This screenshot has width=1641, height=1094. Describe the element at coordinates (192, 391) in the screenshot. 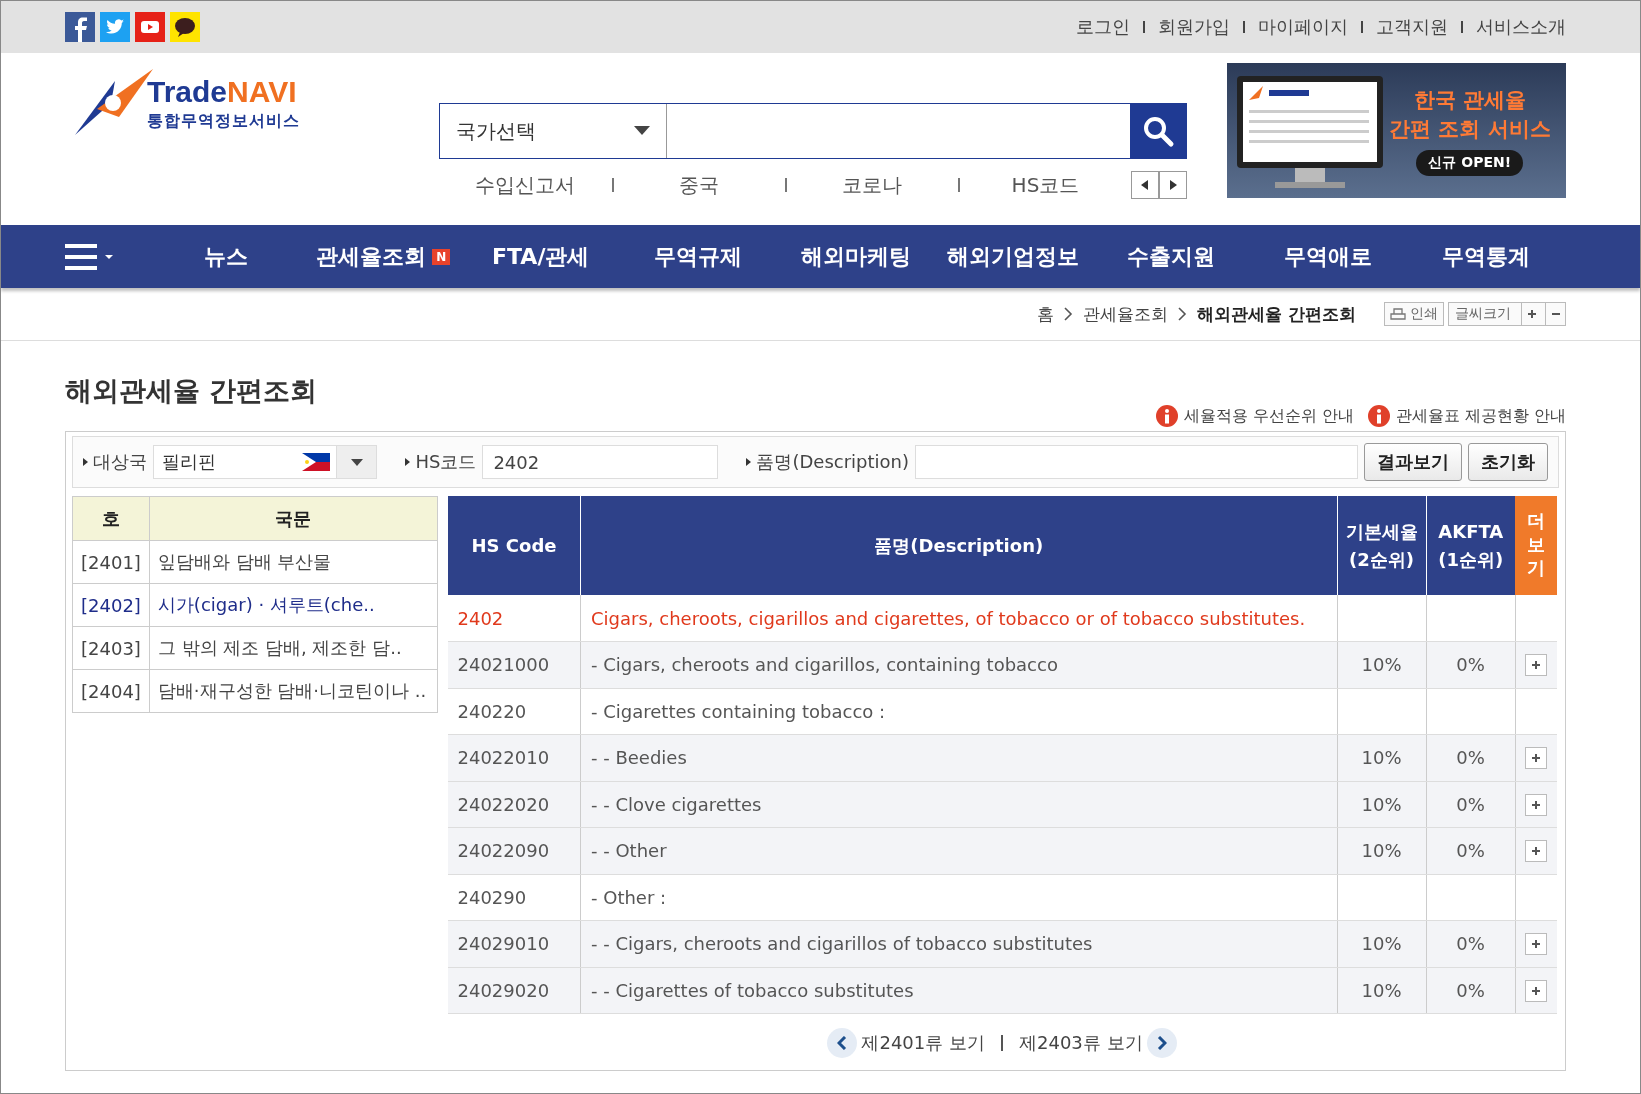

I see `page-title: 해외관세율 간편조회` at that location.